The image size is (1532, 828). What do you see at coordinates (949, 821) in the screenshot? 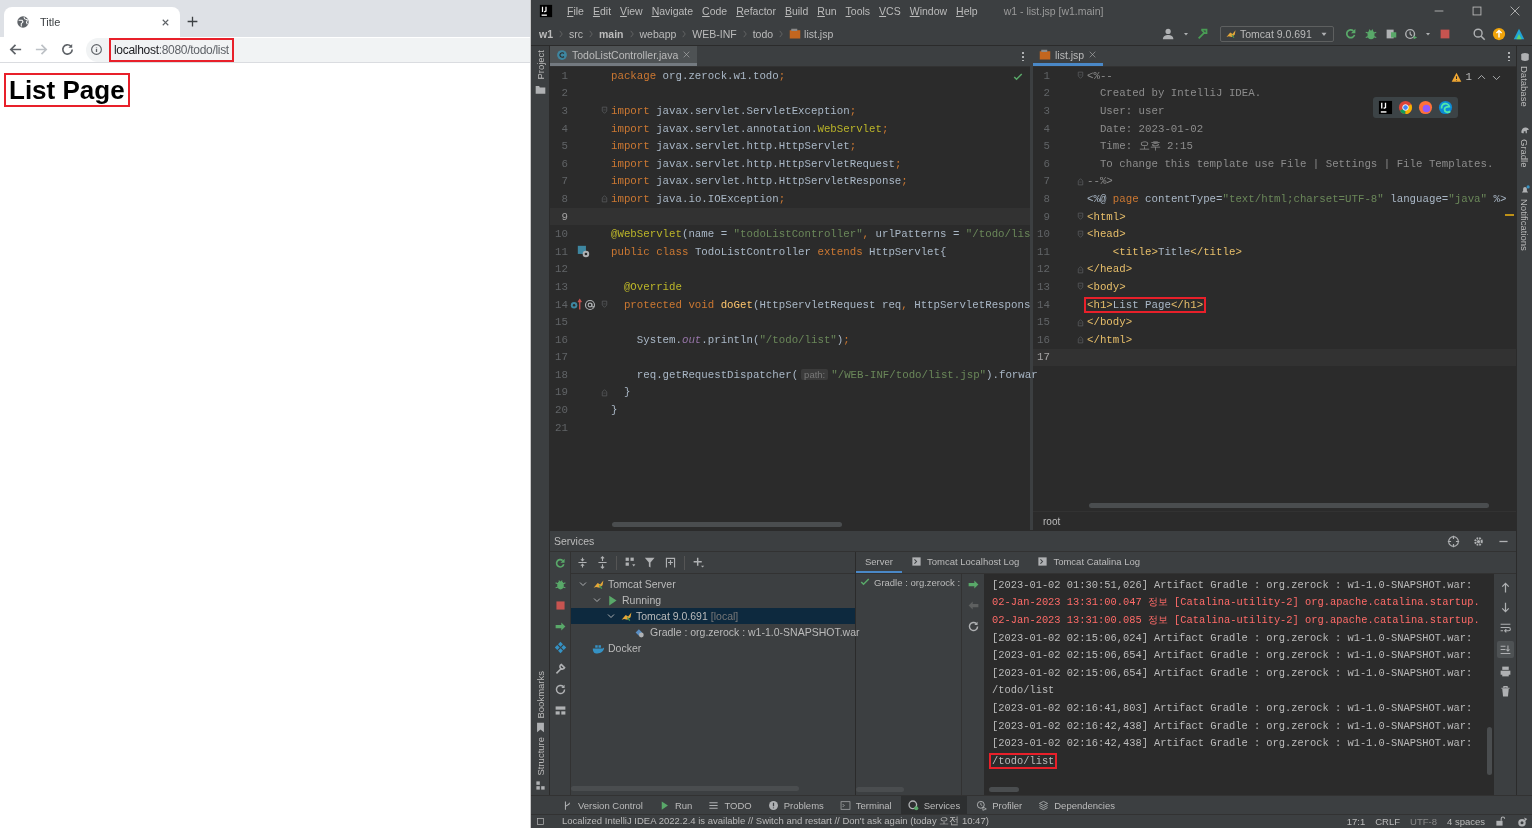
I see `status-message: Localized IntelliJ IDEA 2022.2.4 is available // Switch and restart // Don't ask again (today 오전 10:47)` at bounding box center [949, 821].